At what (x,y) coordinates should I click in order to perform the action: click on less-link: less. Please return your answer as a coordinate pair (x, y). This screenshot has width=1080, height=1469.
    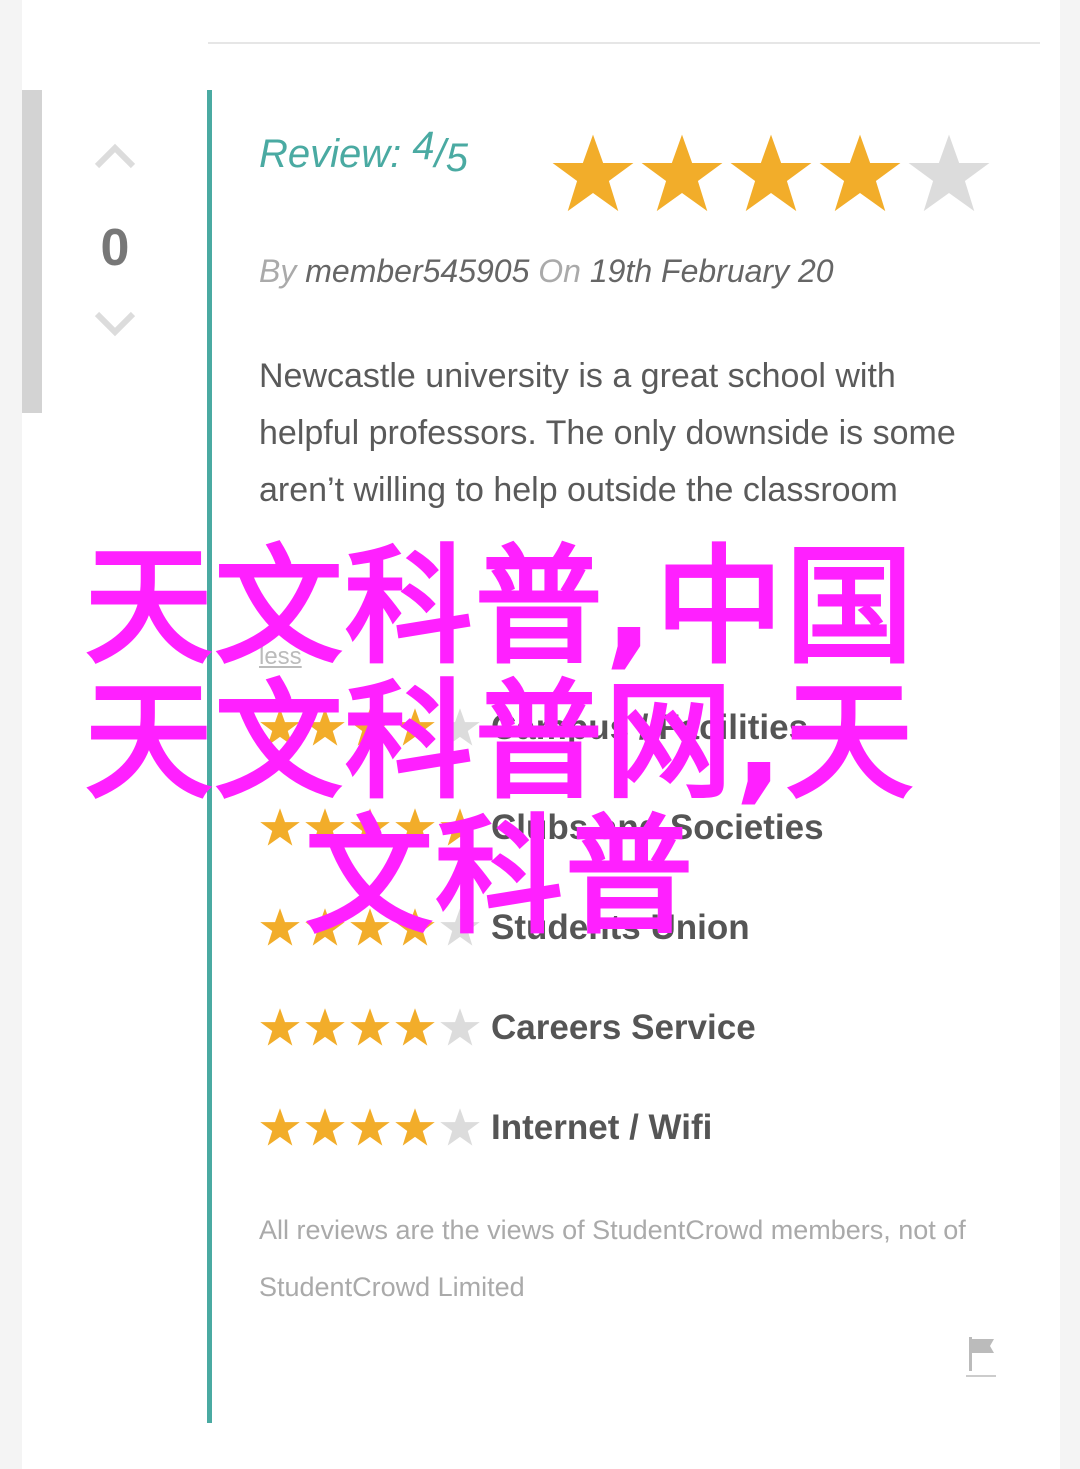
    Looking at the image, I should click on (280, 657).